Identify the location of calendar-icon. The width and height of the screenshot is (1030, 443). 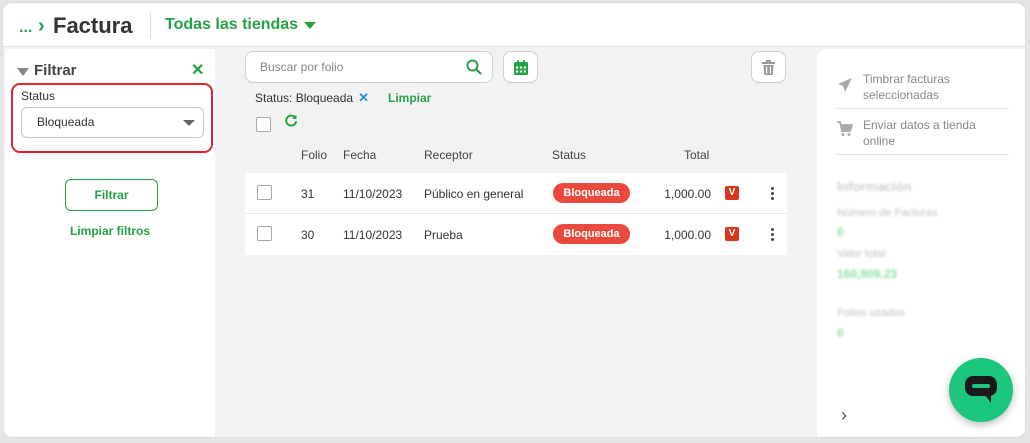
(520, 67).